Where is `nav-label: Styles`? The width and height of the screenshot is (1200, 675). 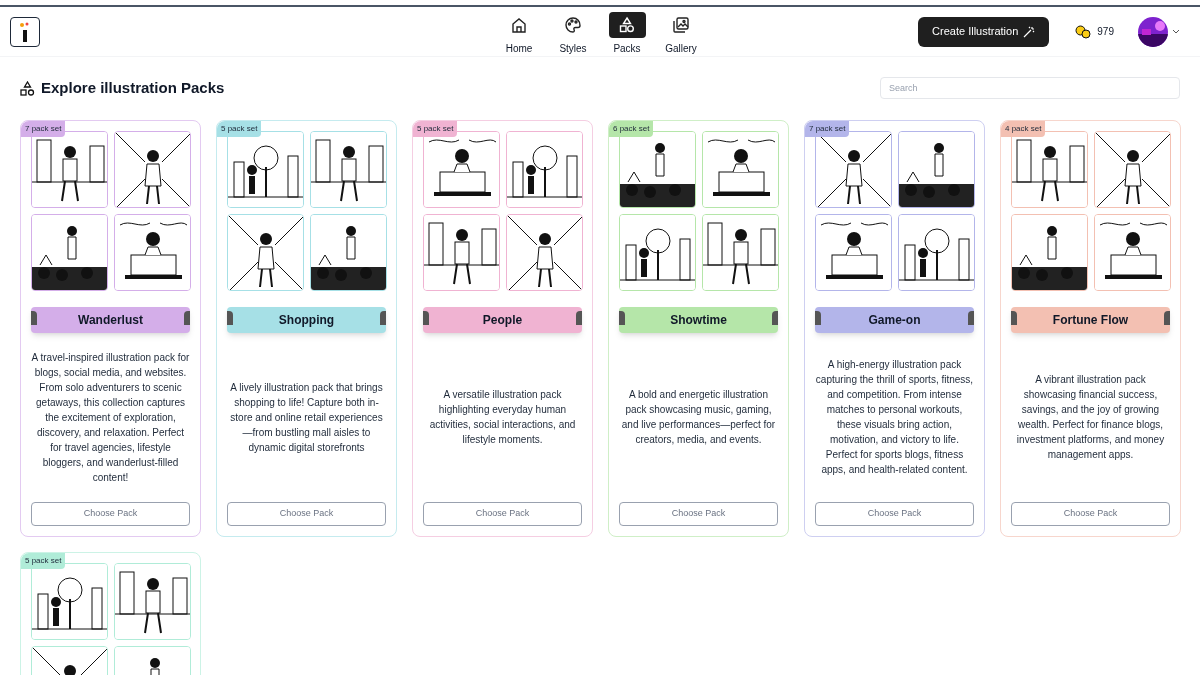 nav-label: Styles is located at coordinates (573, 48).